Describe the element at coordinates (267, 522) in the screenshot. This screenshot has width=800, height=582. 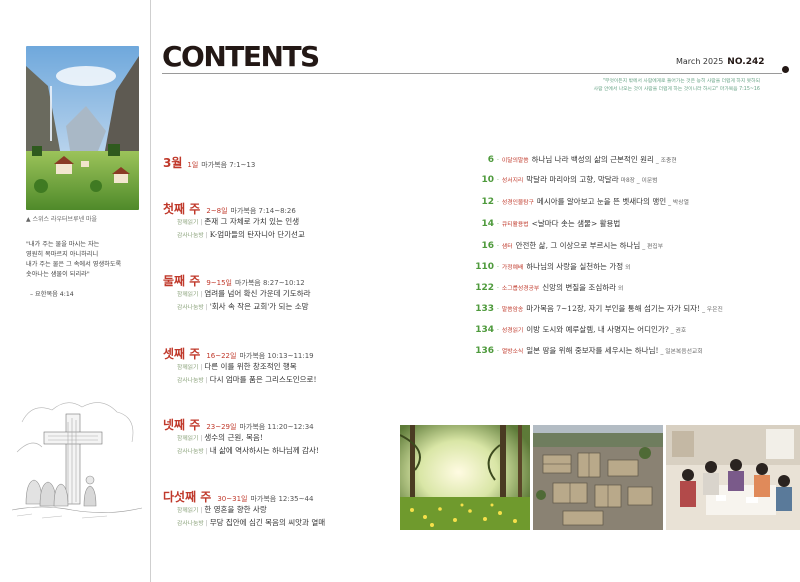
I see `item-title: 무당 집안에 심긴 복음의 씨앗과 열매` at that location.